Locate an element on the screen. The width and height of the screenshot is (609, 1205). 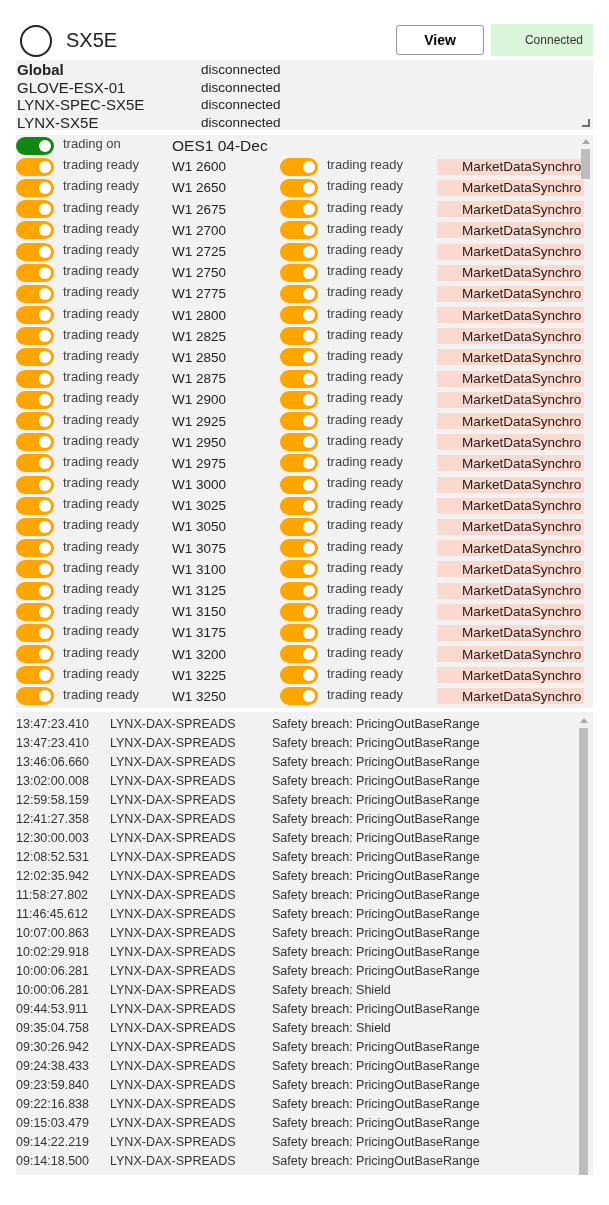
instrument-name: W1 3075 is located at coordinates (200, 548).